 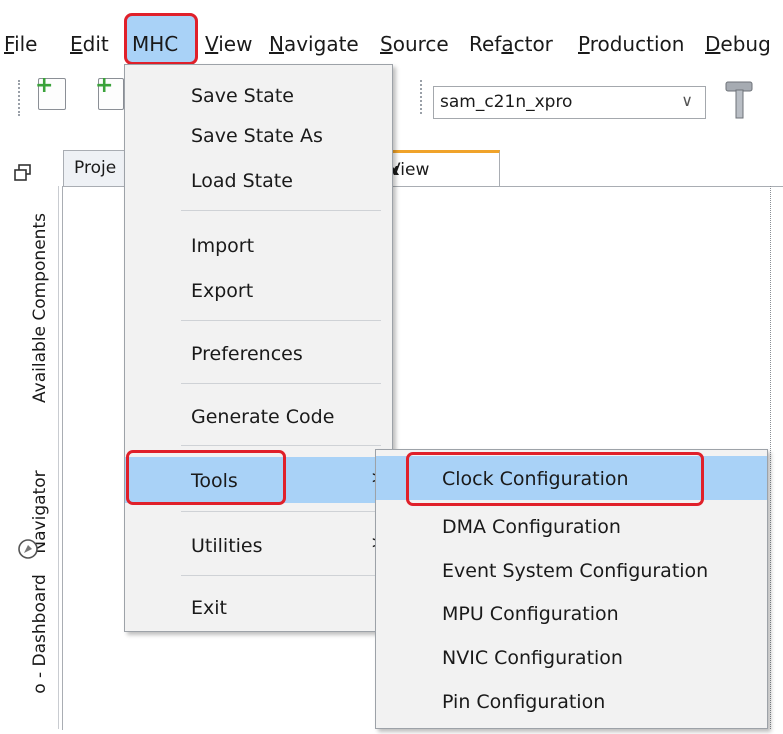 I want to click on tab-view: View x, so click(x=439, y=168).